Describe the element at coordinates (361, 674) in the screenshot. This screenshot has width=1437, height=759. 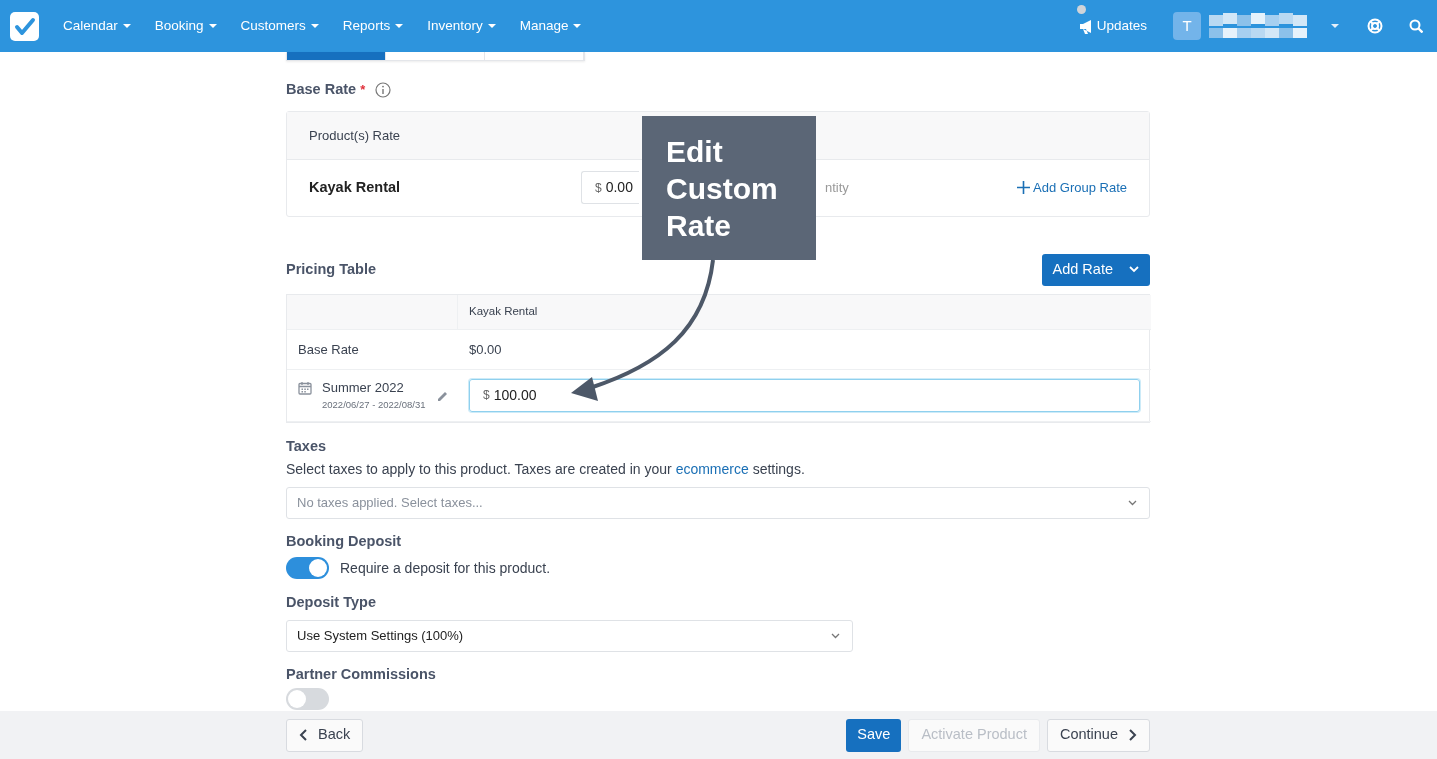
I see `section-title: Partner Commissions` at that location.